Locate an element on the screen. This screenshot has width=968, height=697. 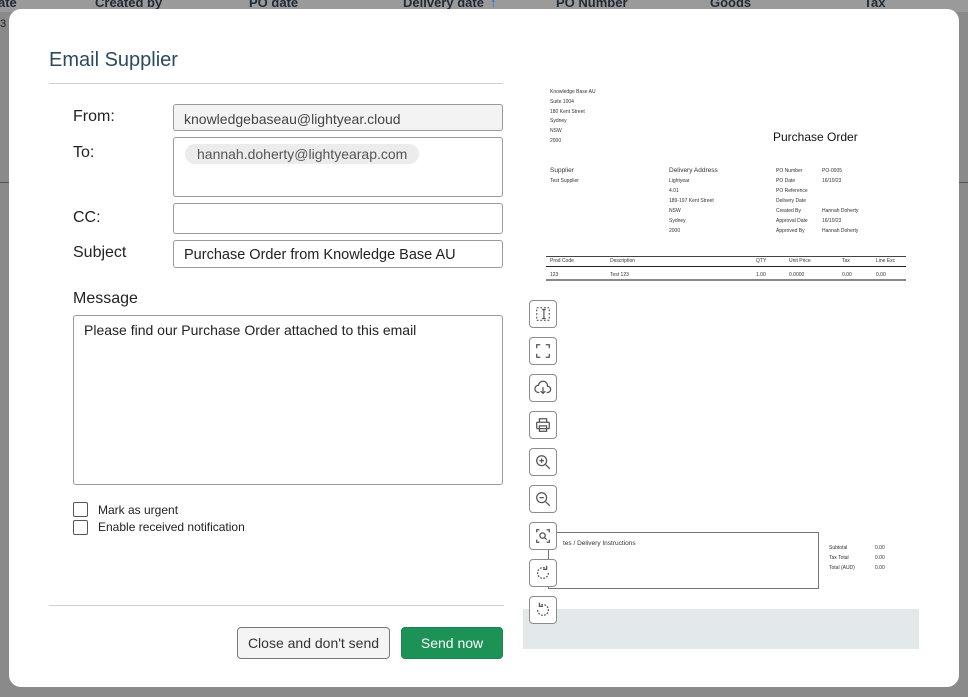
table-cell: 1.00 is located at coordinates (761, 275).